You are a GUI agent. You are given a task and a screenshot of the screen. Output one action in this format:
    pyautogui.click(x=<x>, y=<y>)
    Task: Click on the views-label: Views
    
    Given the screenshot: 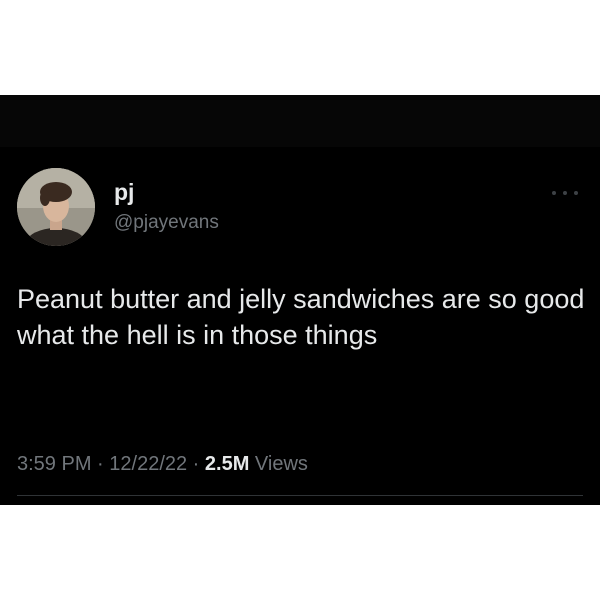 What is the action you would take?
    pyautogui.click(x=278, y=464)
    